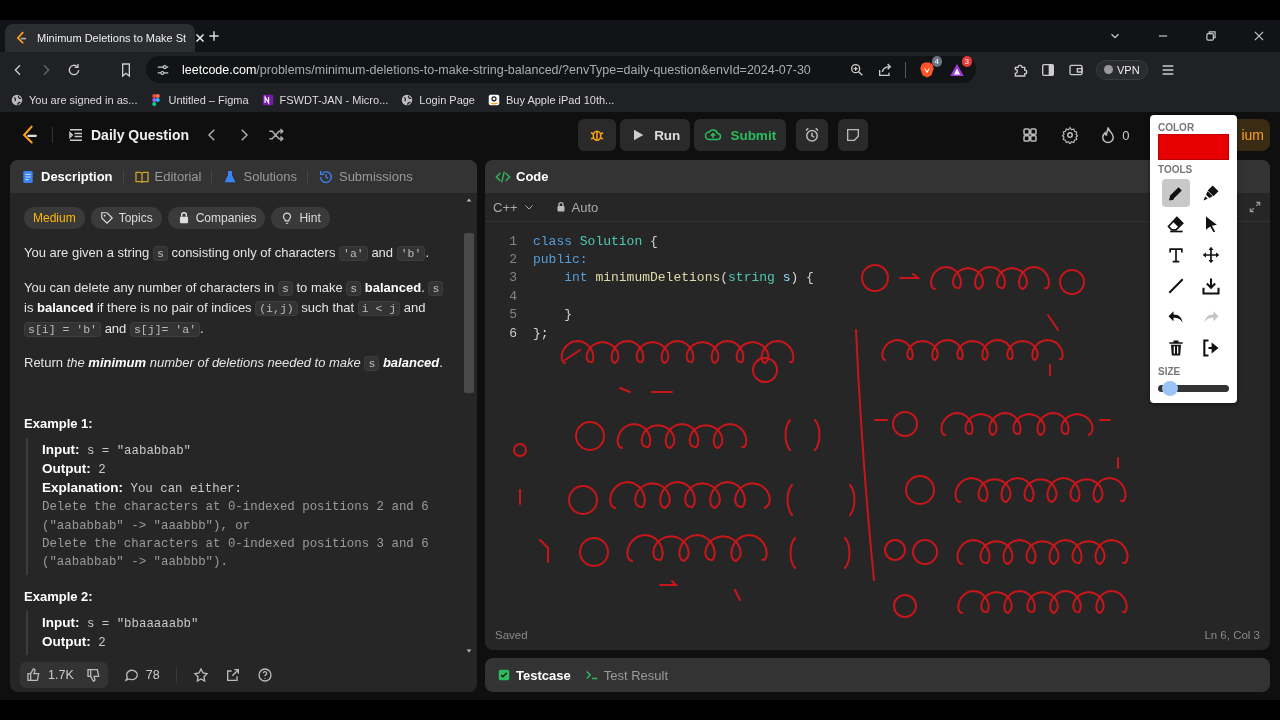 The width and height of the screenshot is (1280, 720). Describe the element at coordinates (199, 99) in the screenshot. I see `bookmark: Untitled – Figma` at that location.